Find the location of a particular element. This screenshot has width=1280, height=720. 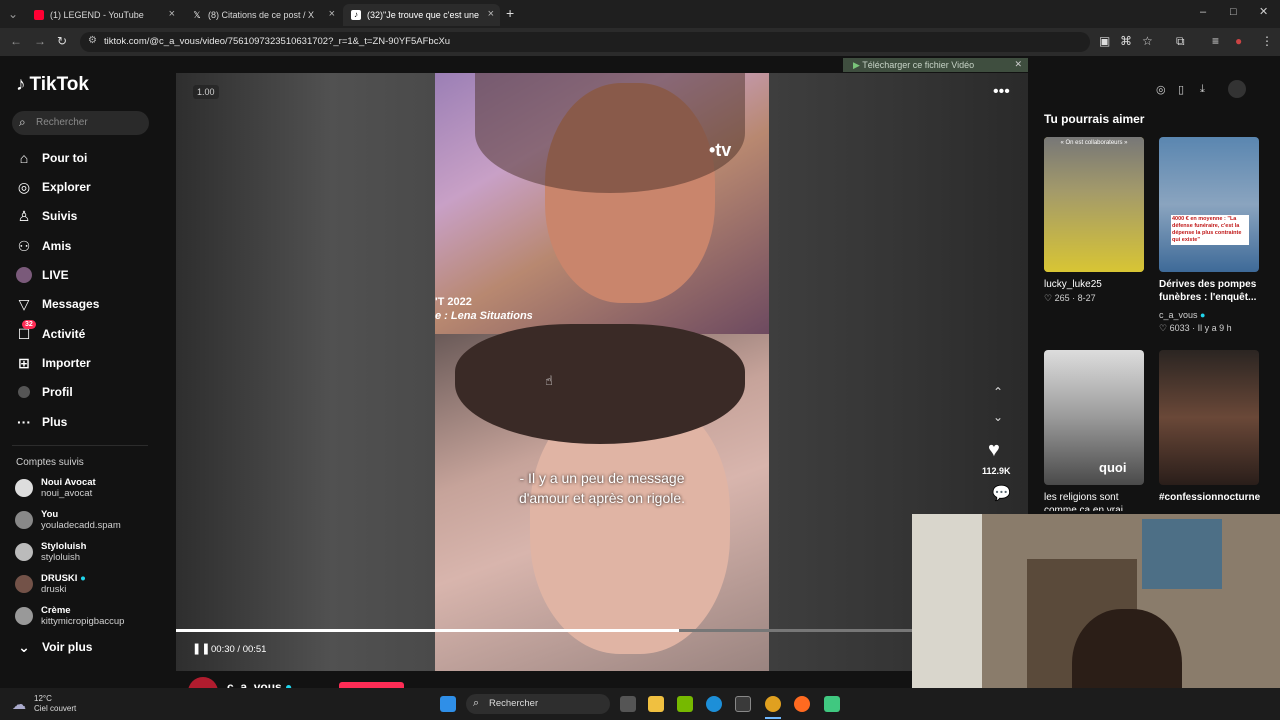

download-video-bar: ▶ Télécharger ce fichier Vidéo ✕ is located at coordinates (935, 65).